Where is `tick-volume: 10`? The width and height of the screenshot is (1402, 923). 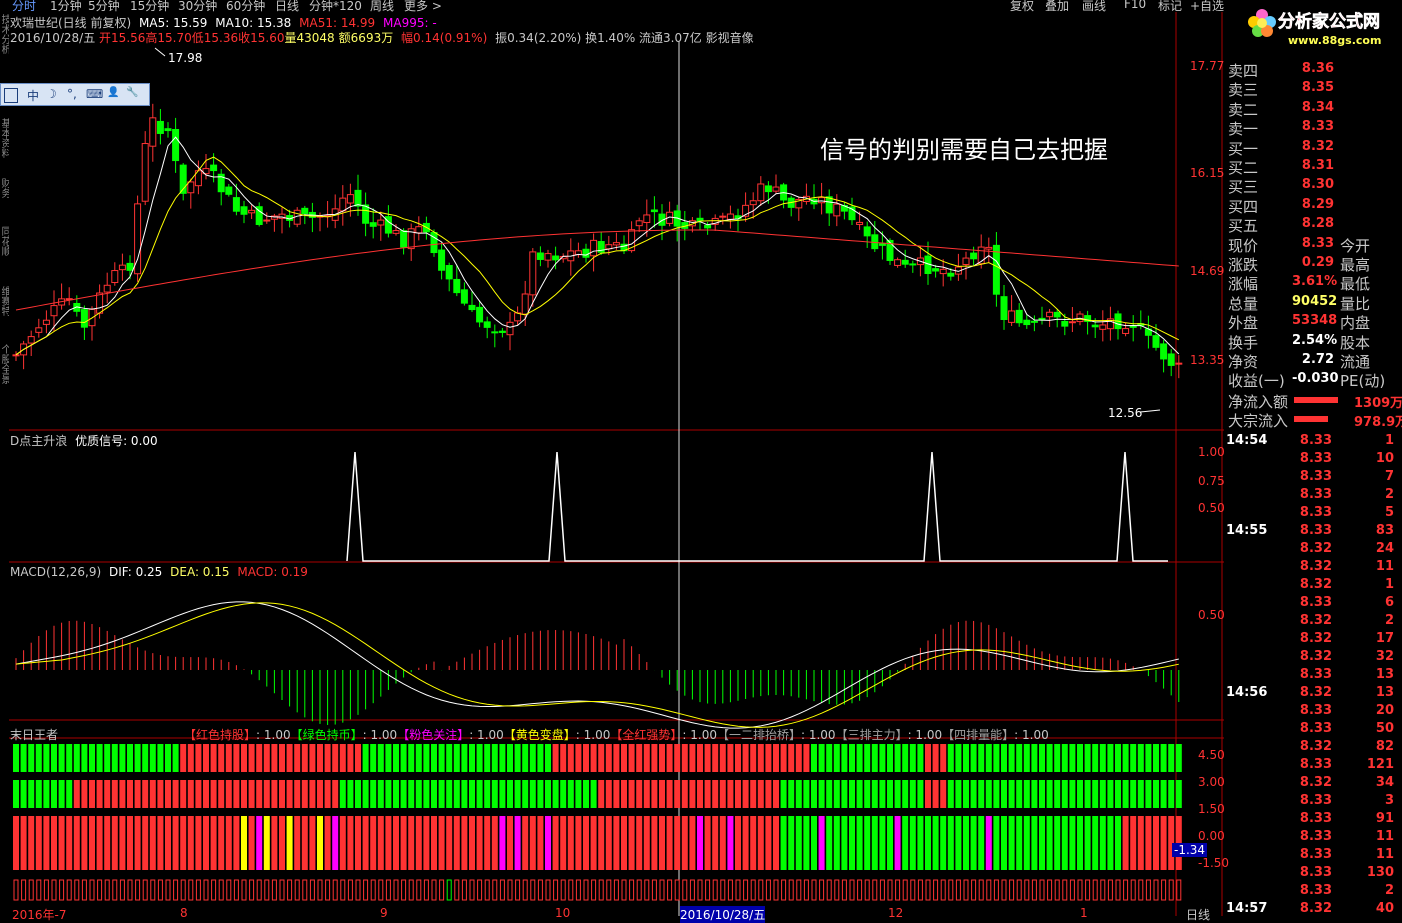
tick-volume: 10 is located at coordinates (1384, 458).